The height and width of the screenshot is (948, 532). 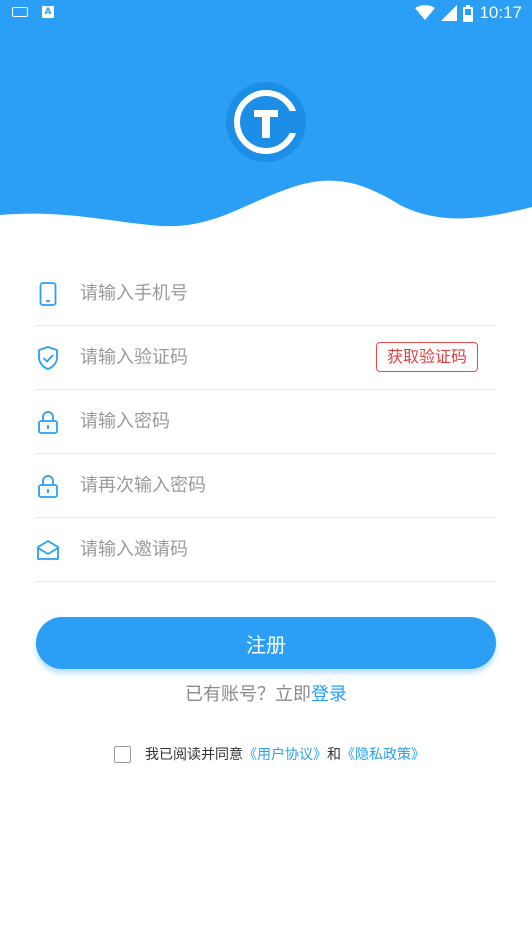 I want to click on invite-row, so click(x=266, y=550).